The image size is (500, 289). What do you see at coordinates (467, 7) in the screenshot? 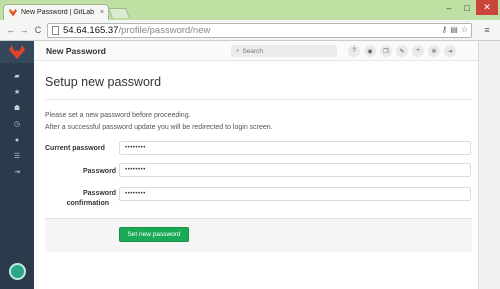
I see `maximize-button: □` at bounding box center [467, 7].